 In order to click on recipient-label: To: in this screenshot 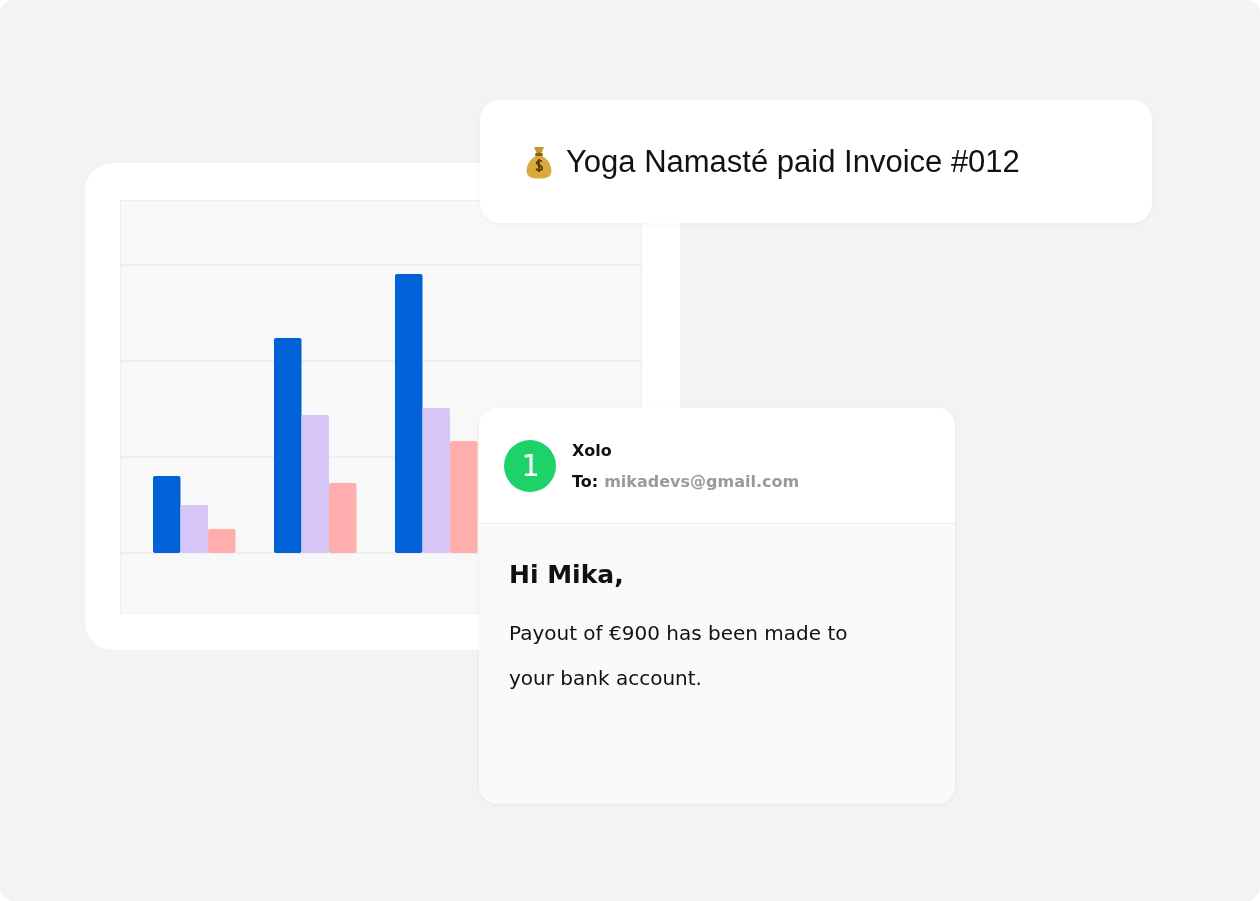, I will do `click(585, 481)`.